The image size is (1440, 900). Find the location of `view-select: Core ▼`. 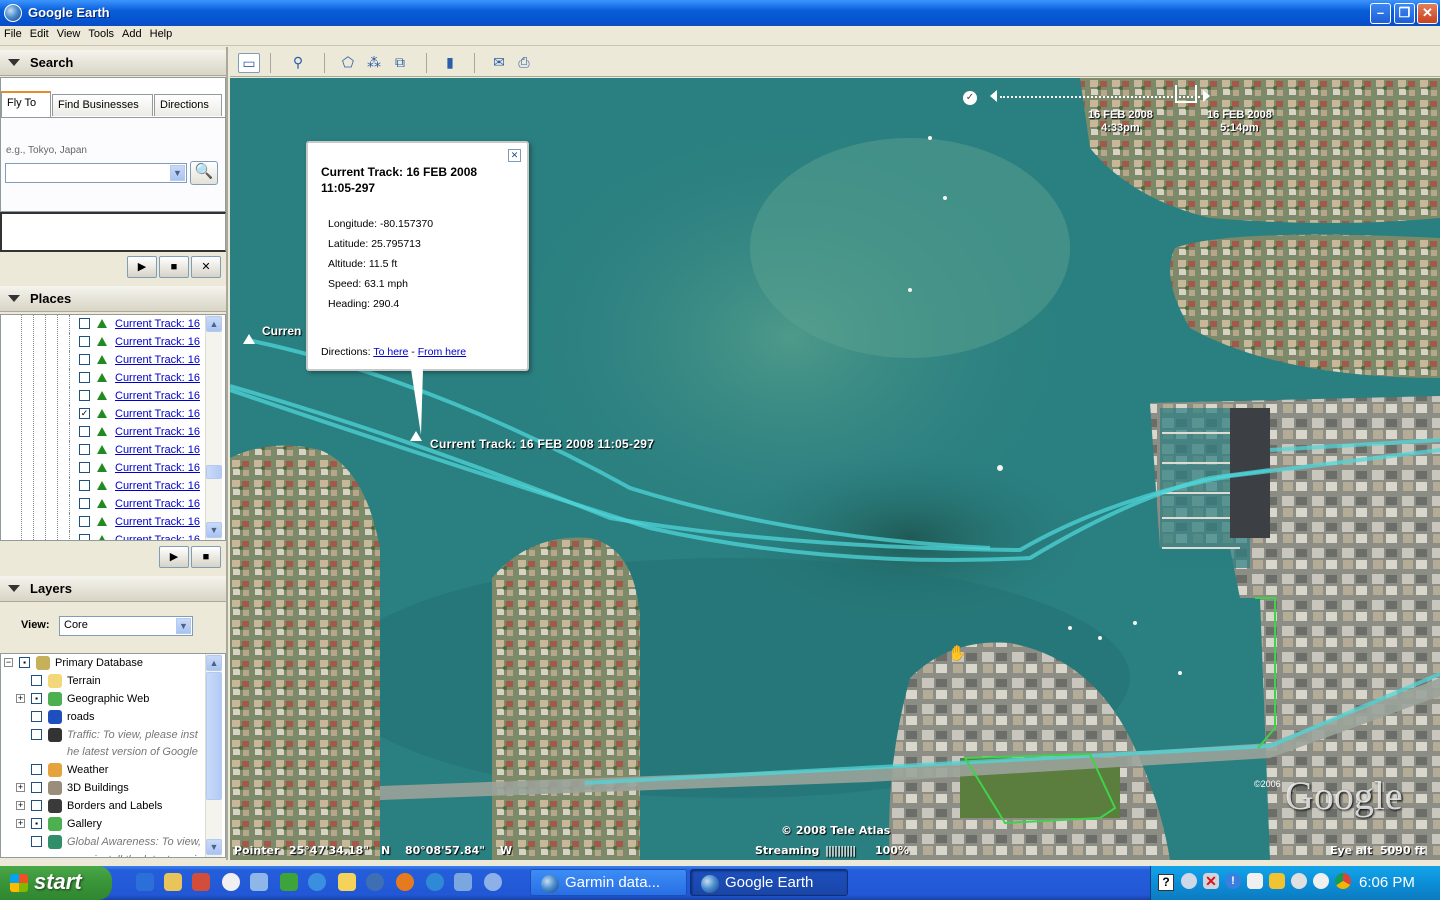

view-select: Core ▼ is located at coordinates (126, 626).